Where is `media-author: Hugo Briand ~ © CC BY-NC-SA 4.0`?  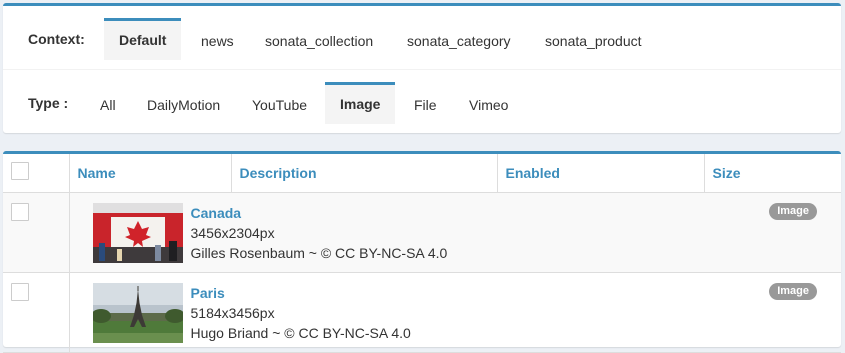 media-author: Hugo Briand ~ © CC BY-NC-SA 4.0 is located at coordinates (300, 332).